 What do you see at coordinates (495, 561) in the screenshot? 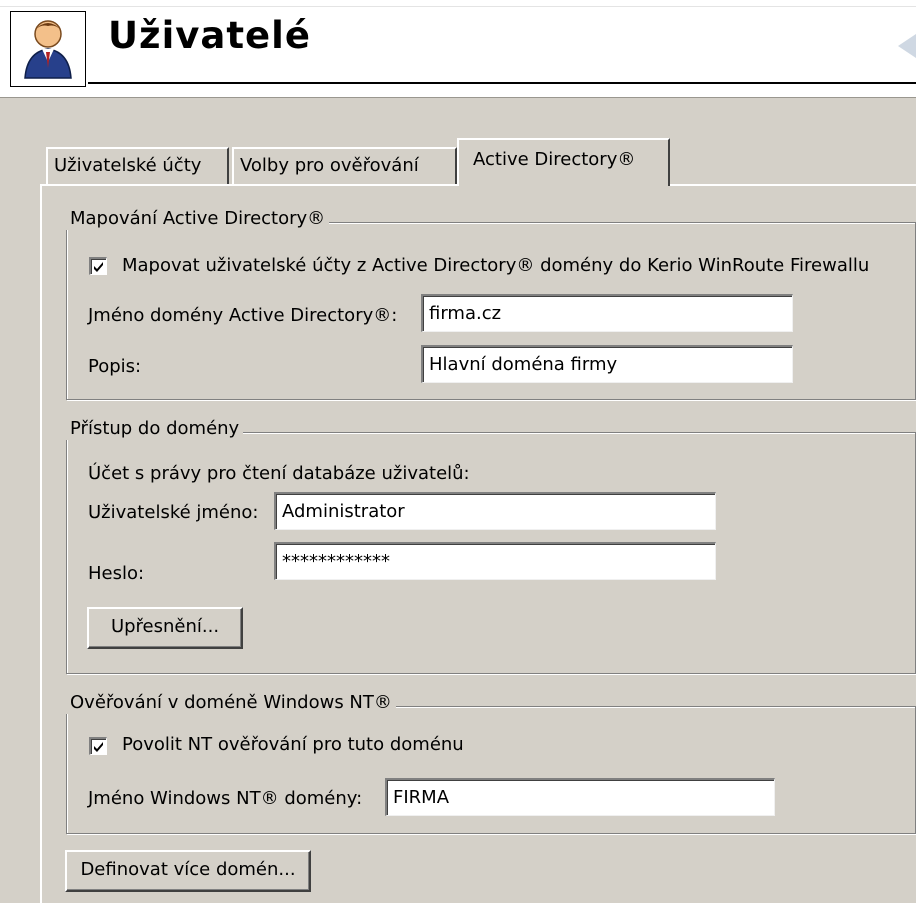
I see `password-input: ************` at bounding box center [495, 561].